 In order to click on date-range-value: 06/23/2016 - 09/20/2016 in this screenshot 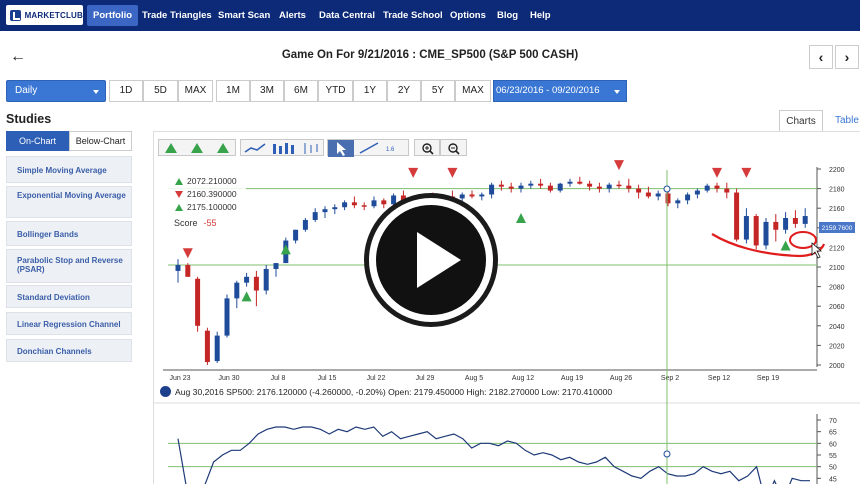, I will do `click(548, 90)`.